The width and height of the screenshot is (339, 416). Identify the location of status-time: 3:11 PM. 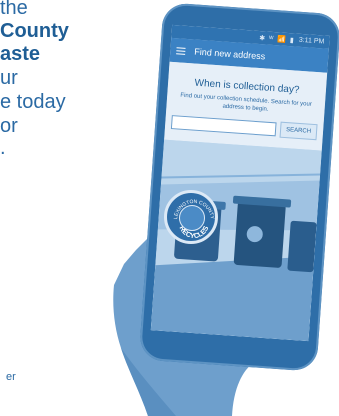
(311, 41).